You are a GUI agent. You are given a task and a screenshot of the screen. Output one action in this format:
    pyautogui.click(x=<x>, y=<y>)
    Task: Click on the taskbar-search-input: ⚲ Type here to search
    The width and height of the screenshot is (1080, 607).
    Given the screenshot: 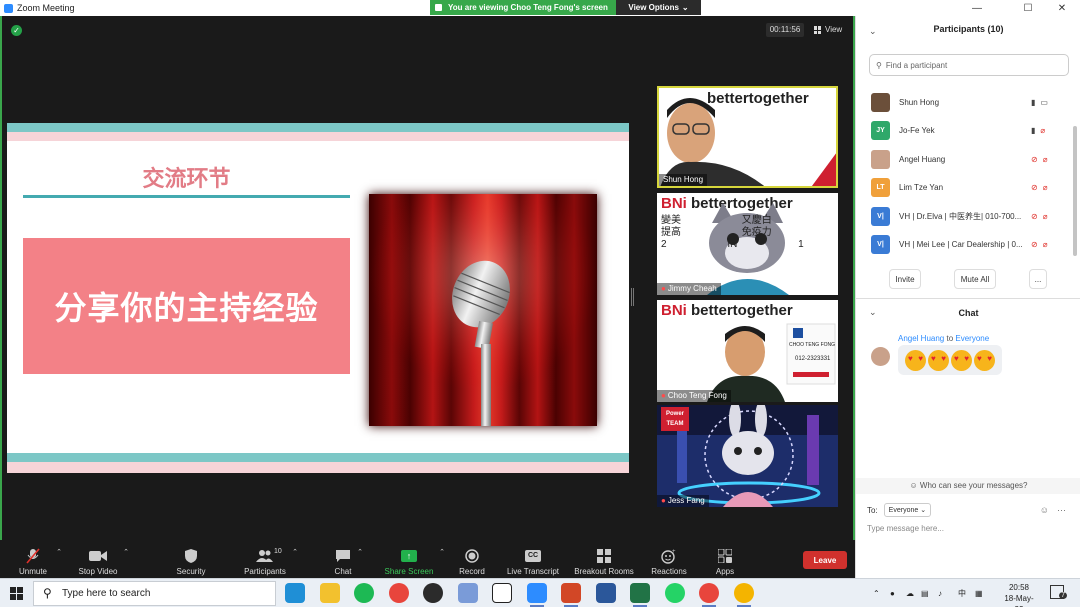 What is the action you would take?
    pyautogui.click(x=154, y=593)
    